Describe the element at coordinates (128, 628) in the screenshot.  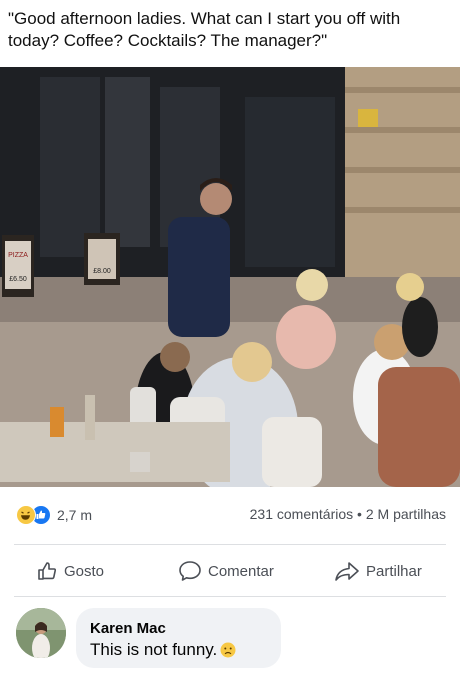
I see `comment-author: Karen Mac` at that location.